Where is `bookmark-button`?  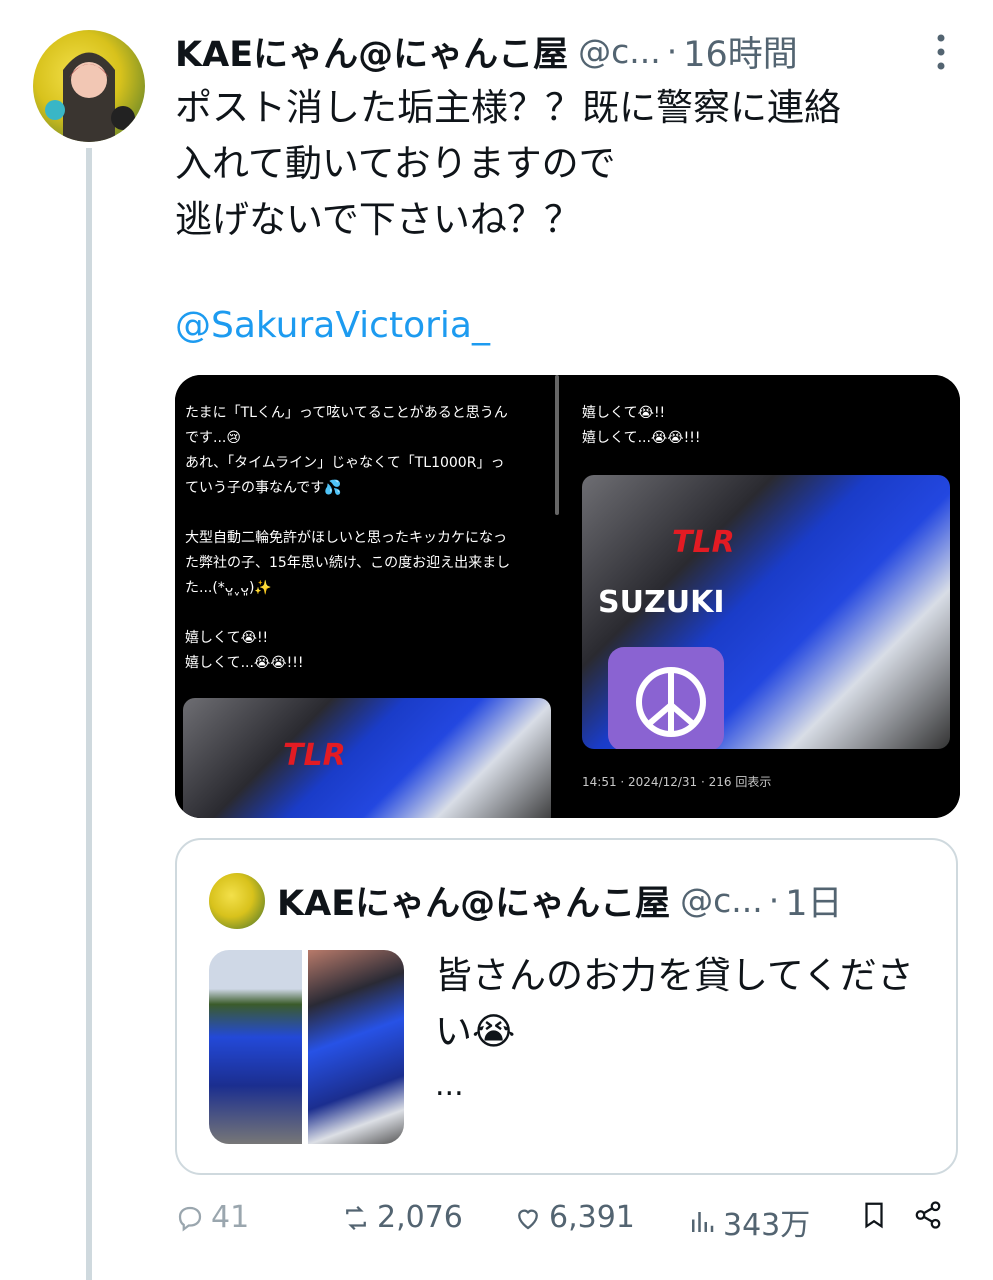 bookmark-button is located at coordinates (877, 1215).